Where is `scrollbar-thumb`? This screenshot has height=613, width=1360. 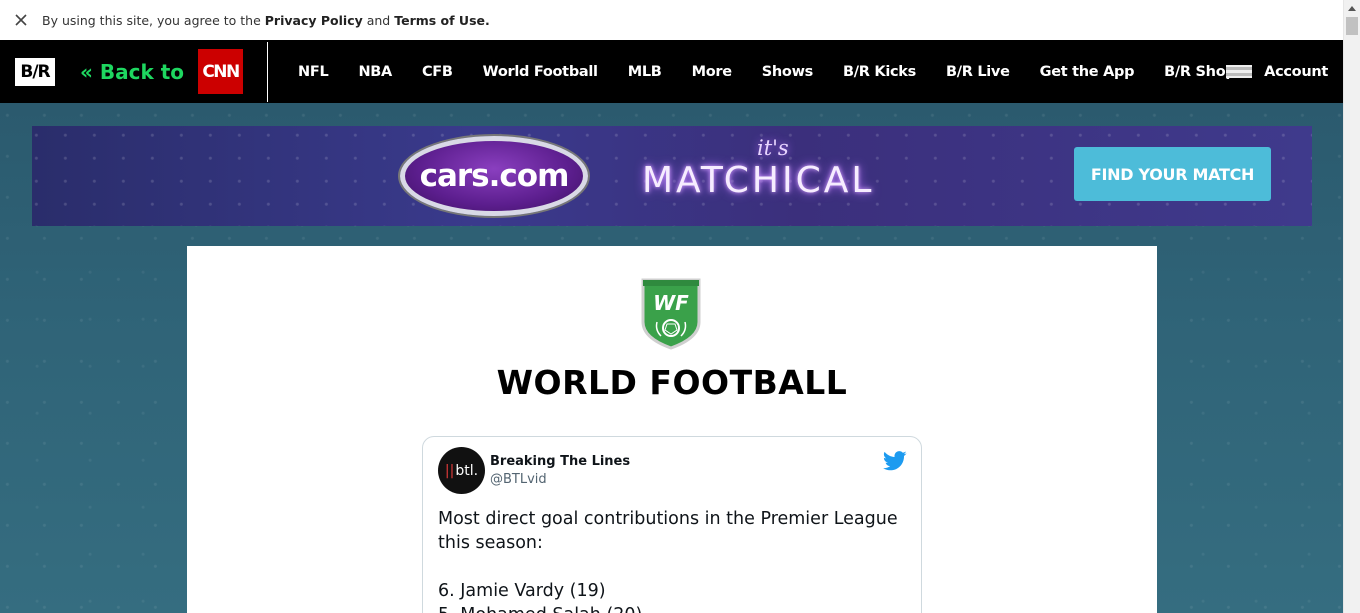
scrollbar-thumb is located at coordinates (1352, 26).